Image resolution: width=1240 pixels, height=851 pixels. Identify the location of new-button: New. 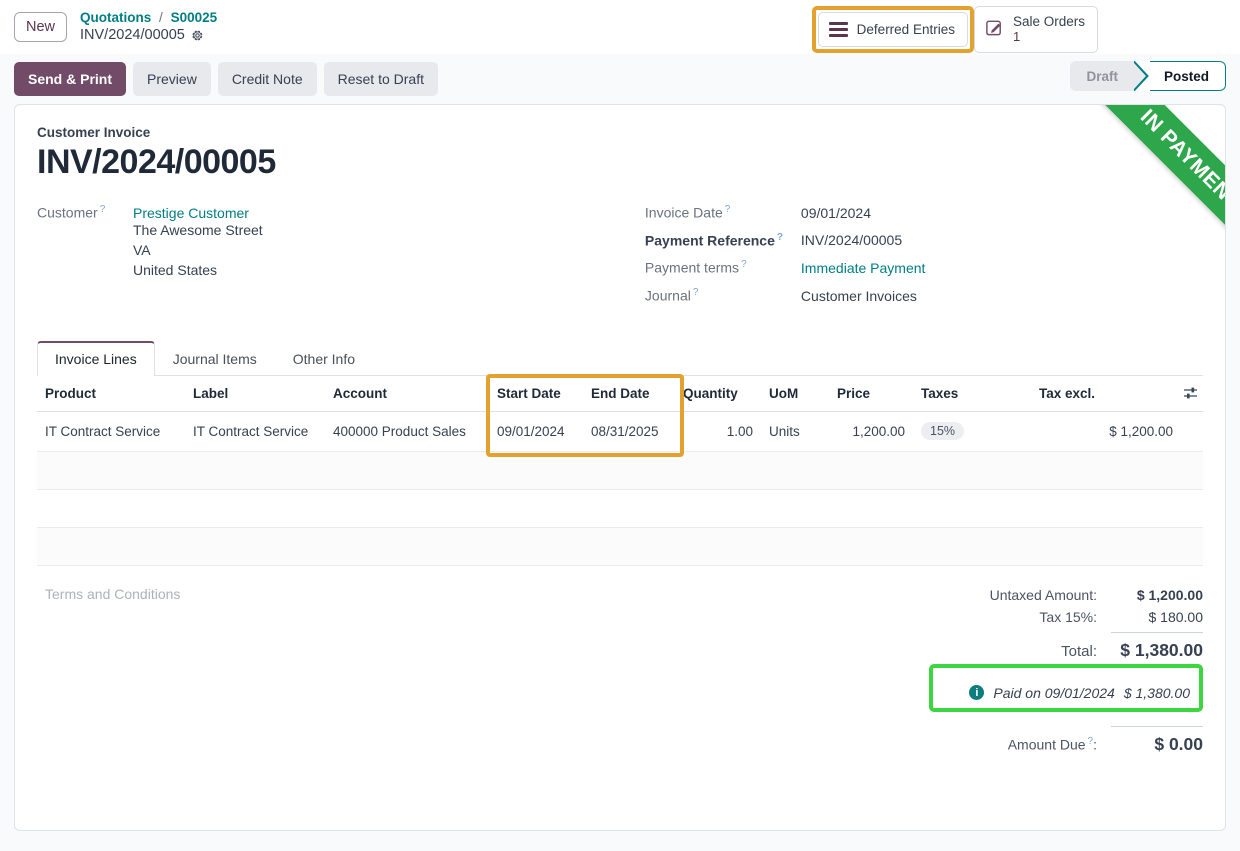
(41, 27).